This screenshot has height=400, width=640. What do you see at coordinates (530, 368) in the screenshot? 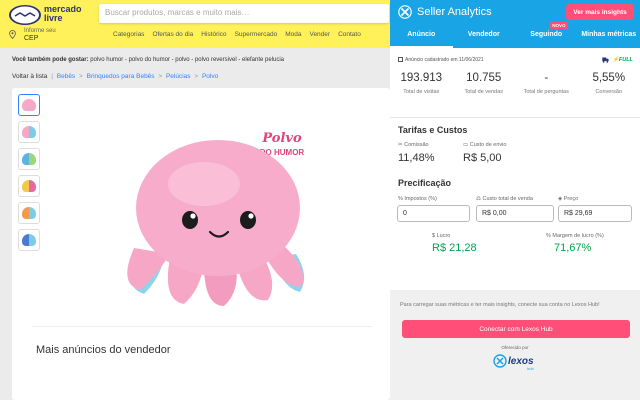
I see `lexos-hub-wordmark: hub` at bounding box center [530, 368].